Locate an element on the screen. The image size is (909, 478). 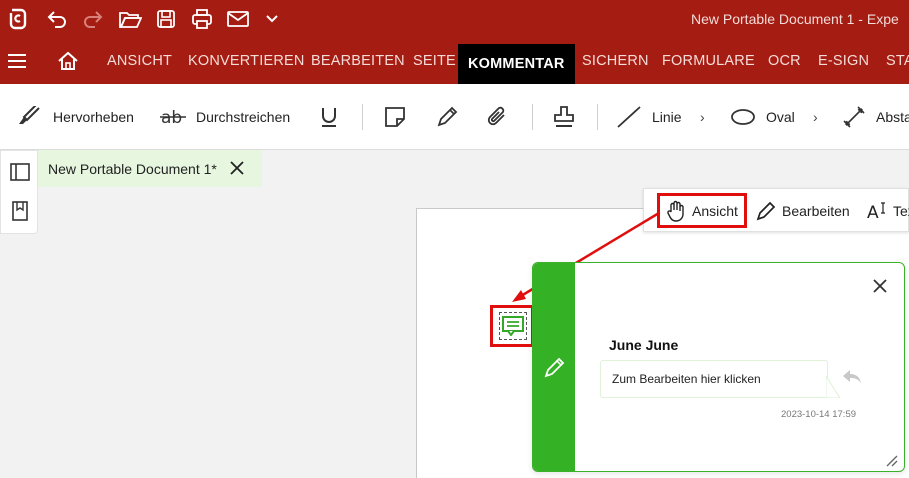
resize-grip-icon is located at coordinates (891, 460).